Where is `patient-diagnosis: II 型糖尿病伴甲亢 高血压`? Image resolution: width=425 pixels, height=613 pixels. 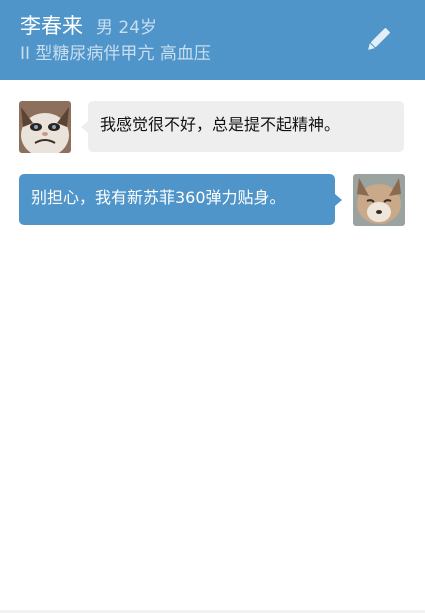
patient-diagnosis: II 型糖尿病伴甲亢 高血压 is located at coordinates (115, 54).